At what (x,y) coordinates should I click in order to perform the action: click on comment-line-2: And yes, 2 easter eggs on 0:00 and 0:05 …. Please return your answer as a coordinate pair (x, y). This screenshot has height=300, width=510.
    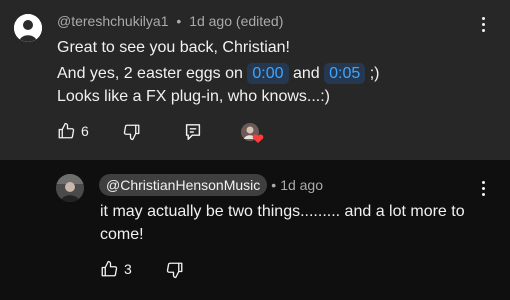
    Looking at the image, I should click on (218, 73).